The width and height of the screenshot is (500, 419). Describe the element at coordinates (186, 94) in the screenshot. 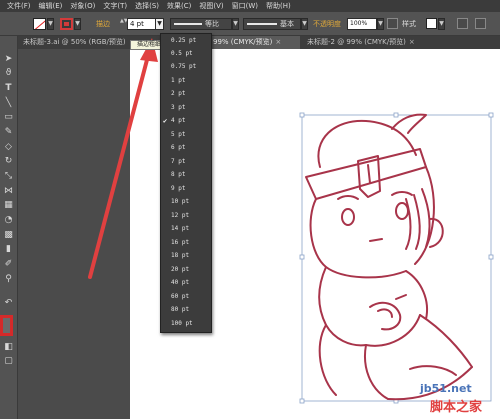

I see `stroke-option: 2 pt` at that location.